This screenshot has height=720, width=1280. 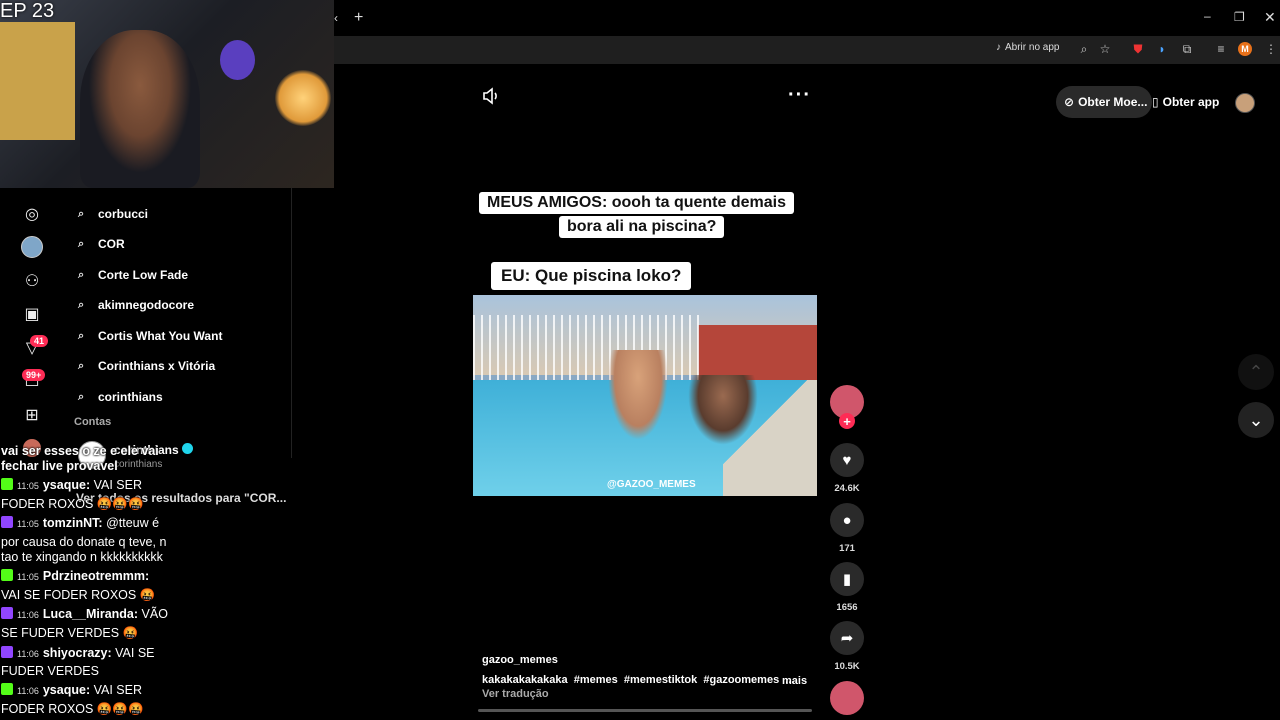 What do you see at coordinates (1138, 49) in the screenshot?
I see `extension-shield-icon: ⛊` at bounding box center [1138, 49].